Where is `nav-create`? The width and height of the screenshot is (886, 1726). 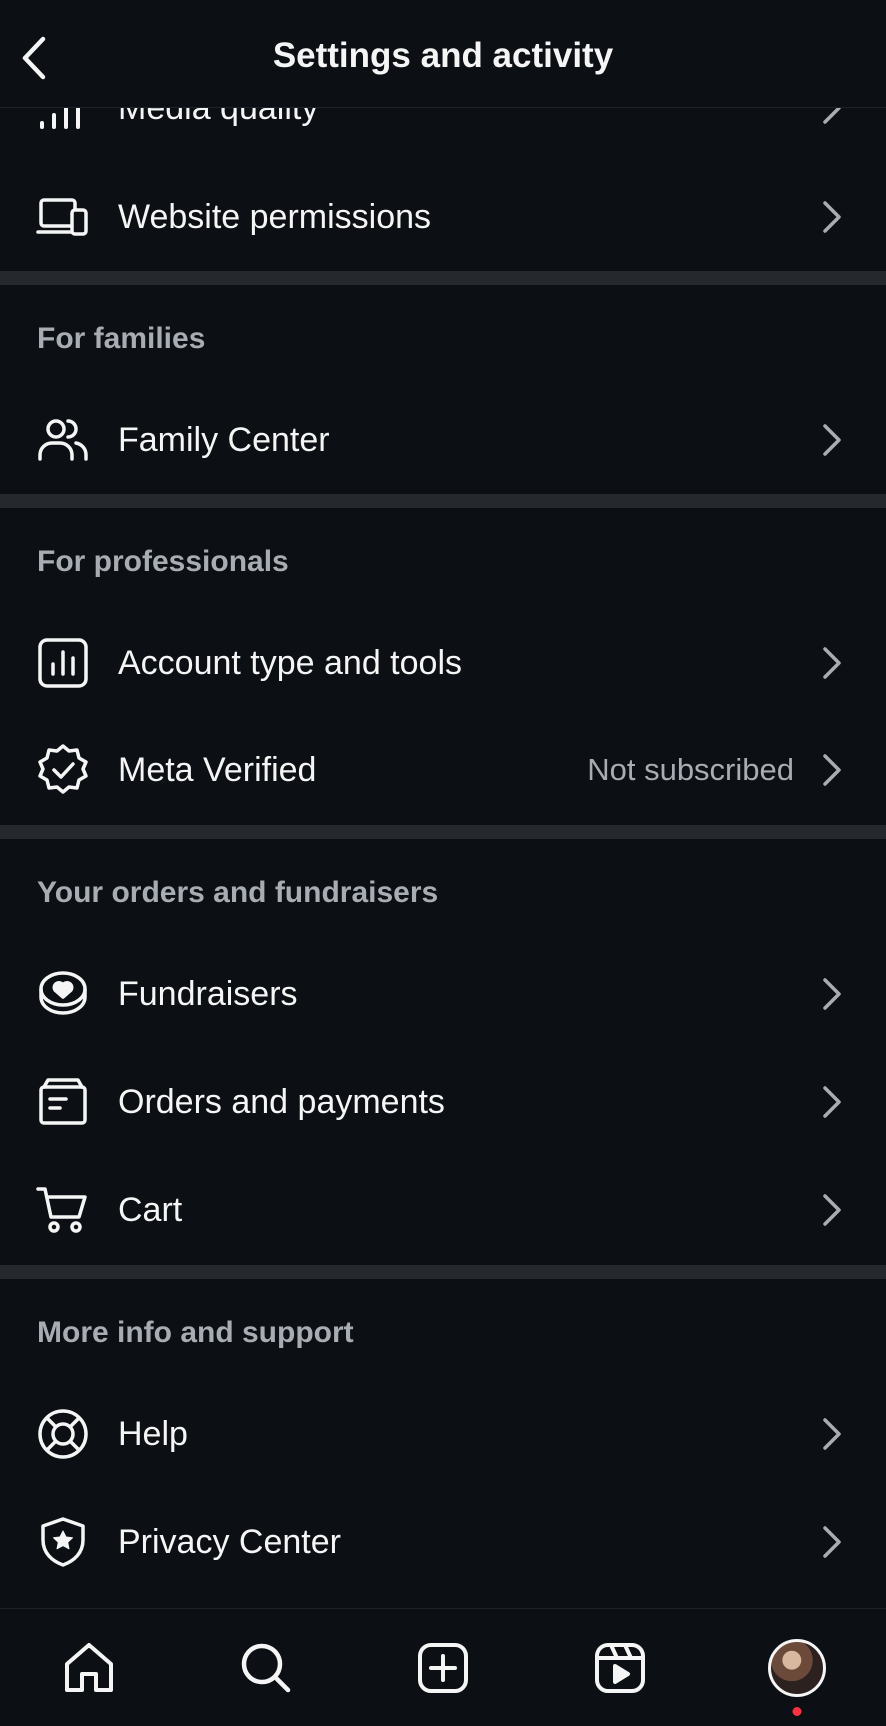 nav-create is located at coordinates (443, 1668).